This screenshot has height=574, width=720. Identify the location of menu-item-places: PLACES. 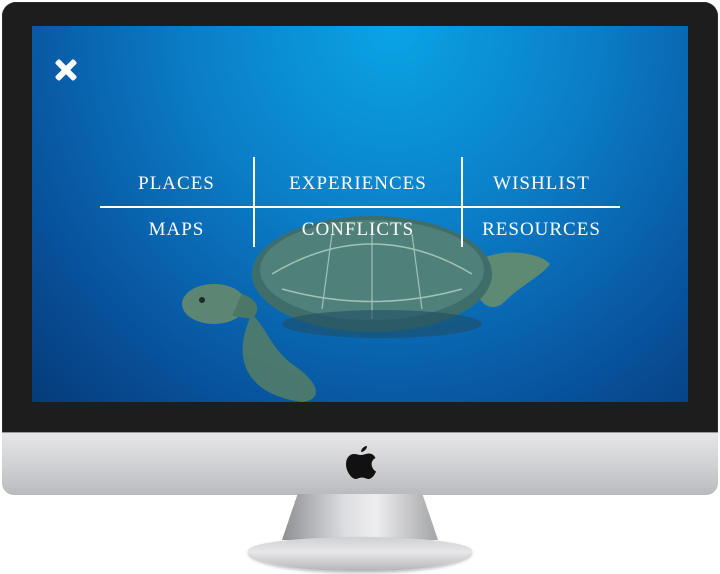
(176, 184).